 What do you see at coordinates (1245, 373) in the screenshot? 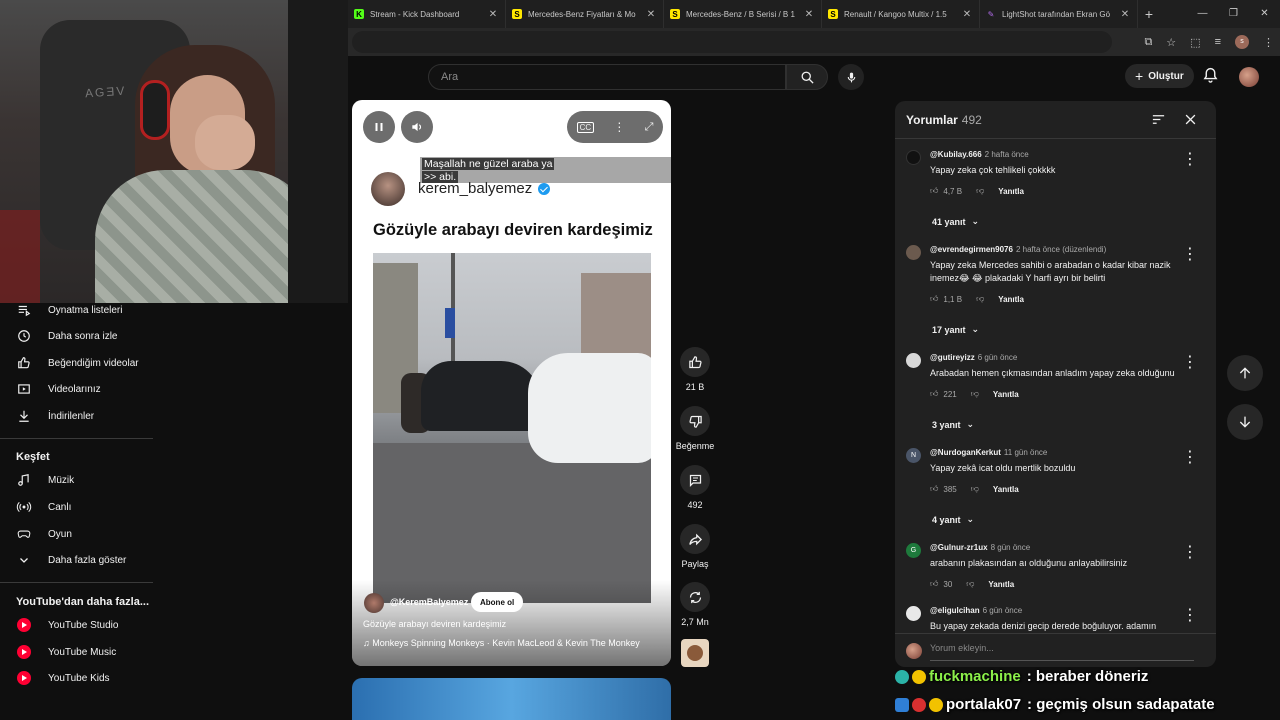
I see `previous-short-button` at bounding box center [1245, 373].